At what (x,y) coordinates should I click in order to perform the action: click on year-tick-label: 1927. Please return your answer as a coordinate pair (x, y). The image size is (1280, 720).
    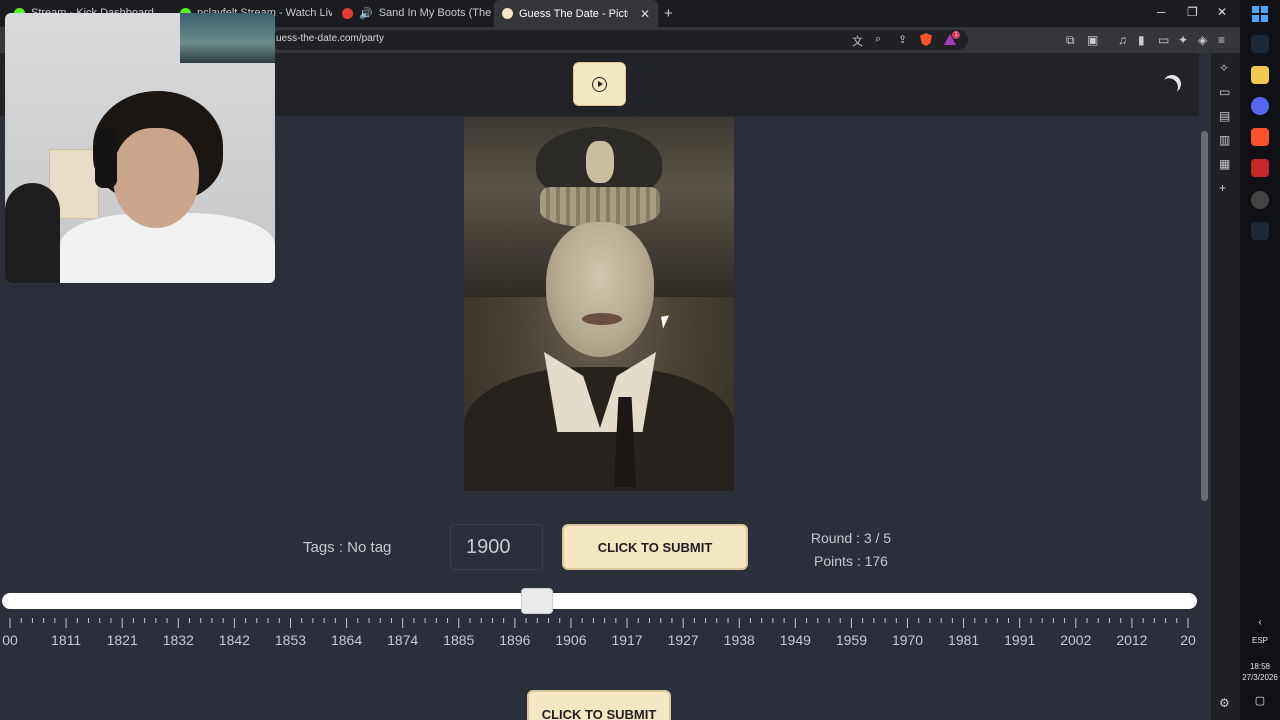
    Looking at the image, I should click on (683, 640).